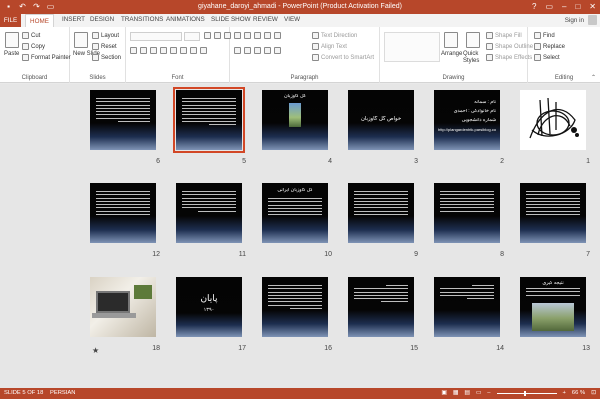 This screenshot has width=600, height=399. I want to click on layout-button: Layout, so click(105, 35).